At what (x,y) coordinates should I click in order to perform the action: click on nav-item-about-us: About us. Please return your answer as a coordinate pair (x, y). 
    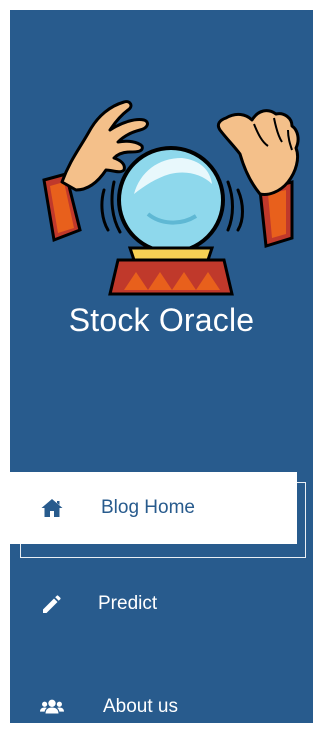
    Looking at the image, I should click on (161, 701).